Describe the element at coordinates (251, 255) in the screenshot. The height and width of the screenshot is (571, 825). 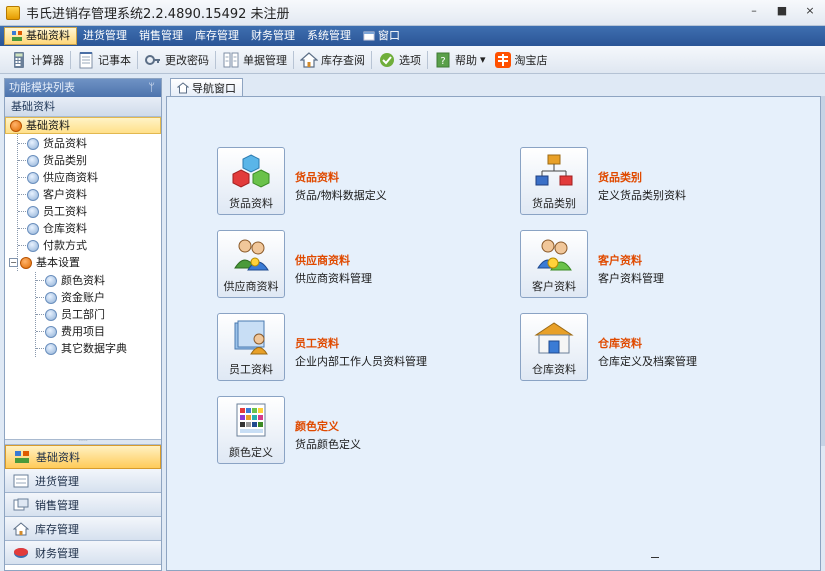
I see `supplier-icon` at that location.